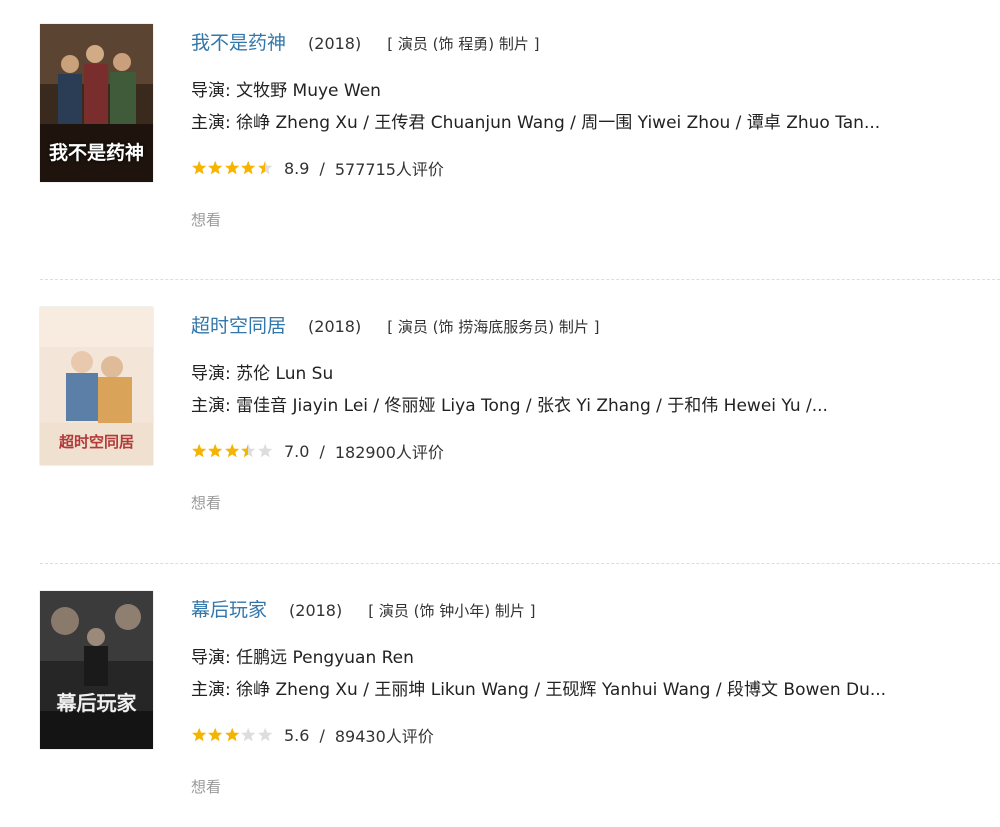 This screenshot has width=1000, height=827. Describe the element at coordinates (297, 168) in the screenshot. I see `rating-score: 8.9` at that location.